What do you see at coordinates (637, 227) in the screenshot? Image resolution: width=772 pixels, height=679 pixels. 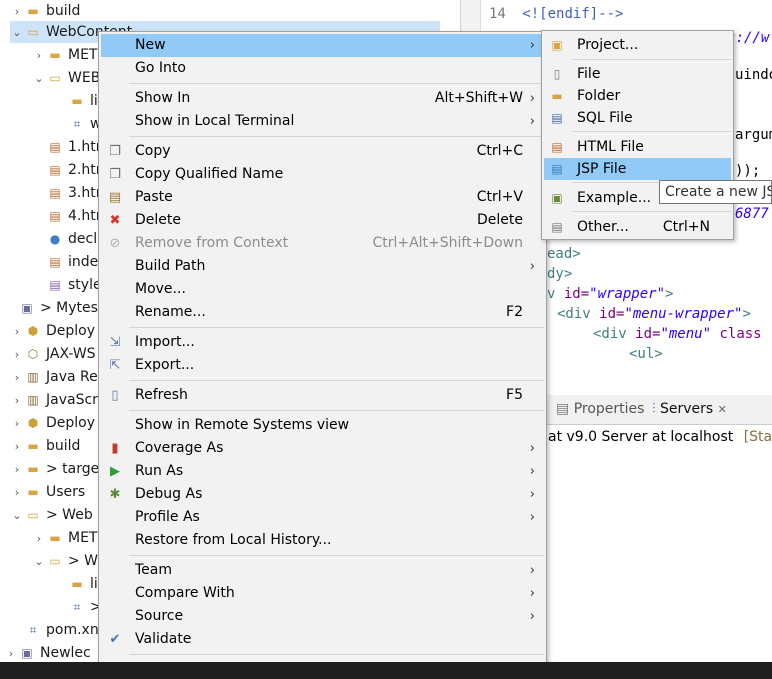 I see `submenu-item-other: ▤ Other... Ctrl+N` at bounding box center [637, 227].